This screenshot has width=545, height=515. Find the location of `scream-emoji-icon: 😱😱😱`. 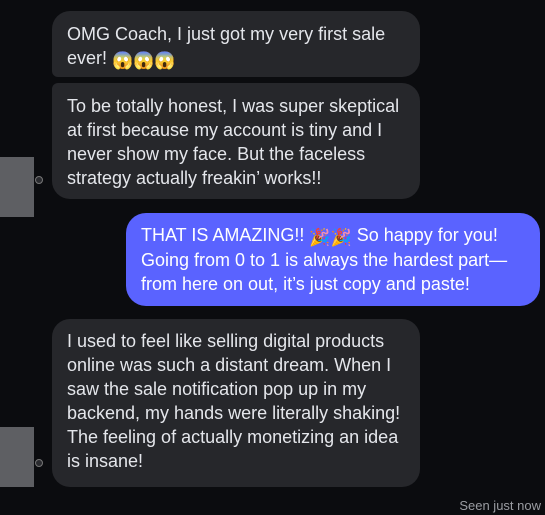

scream-emoji-icon: 😱😱😱 is located at coordinates (144, 60).